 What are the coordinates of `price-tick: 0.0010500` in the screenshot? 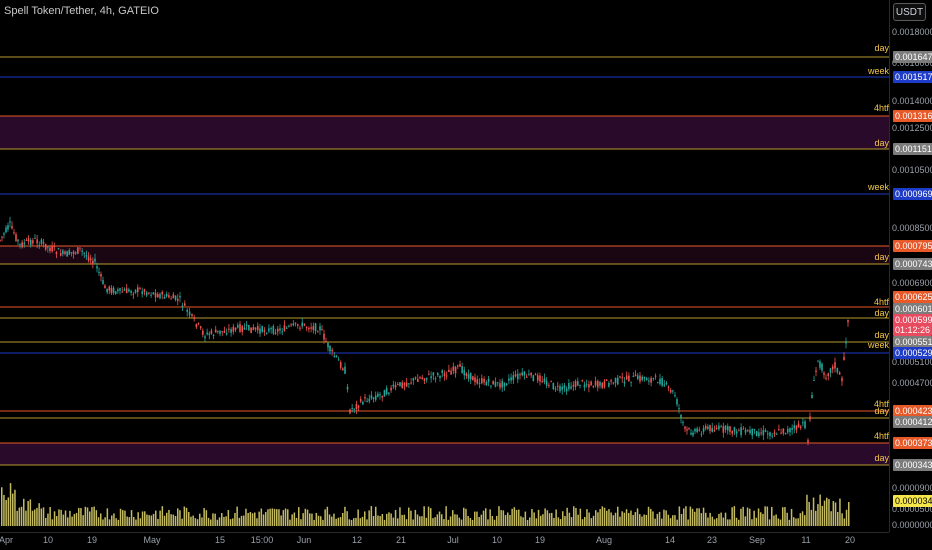 It's located at (912, 170).